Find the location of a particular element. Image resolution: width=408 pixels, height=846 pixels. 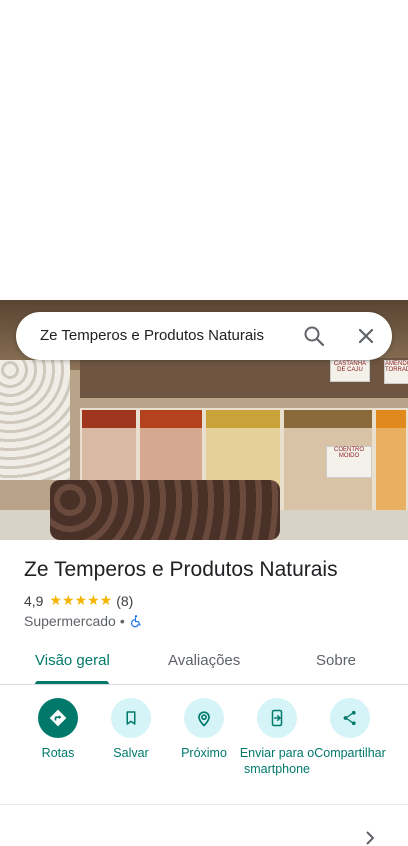

photo-bags is located at coordinates (165, 510).